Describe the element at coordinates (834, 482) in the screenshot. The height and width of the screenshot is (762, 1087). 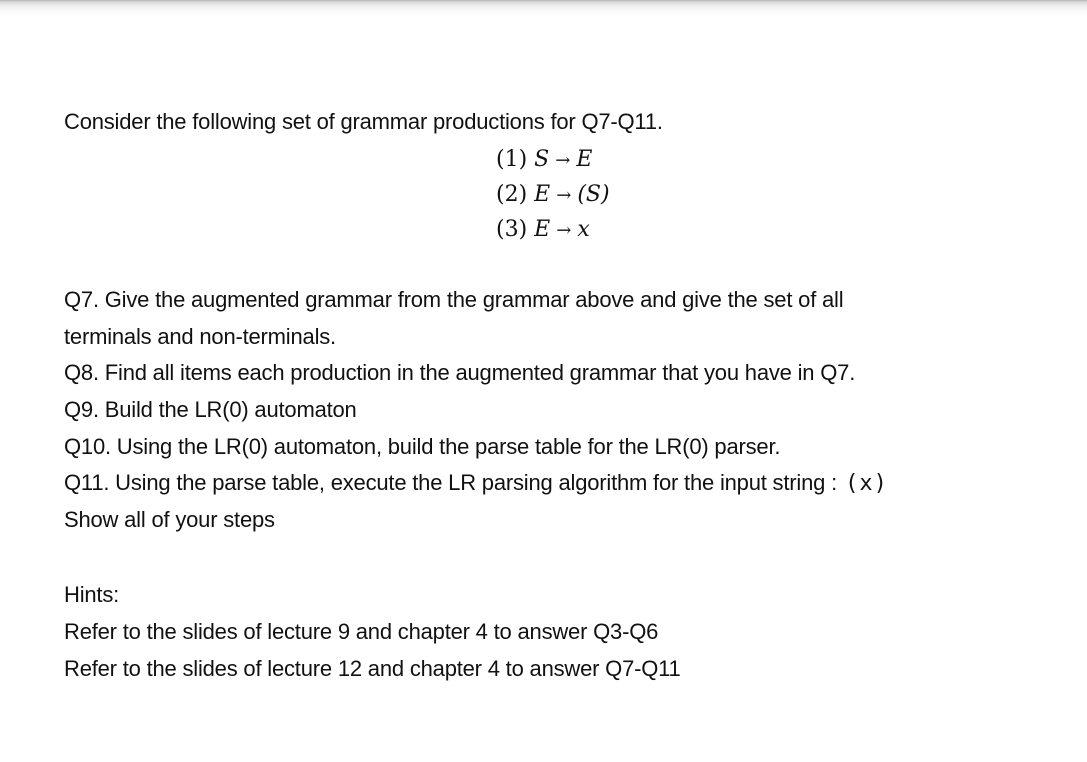
I see `question-q11-colon: :` at that location.